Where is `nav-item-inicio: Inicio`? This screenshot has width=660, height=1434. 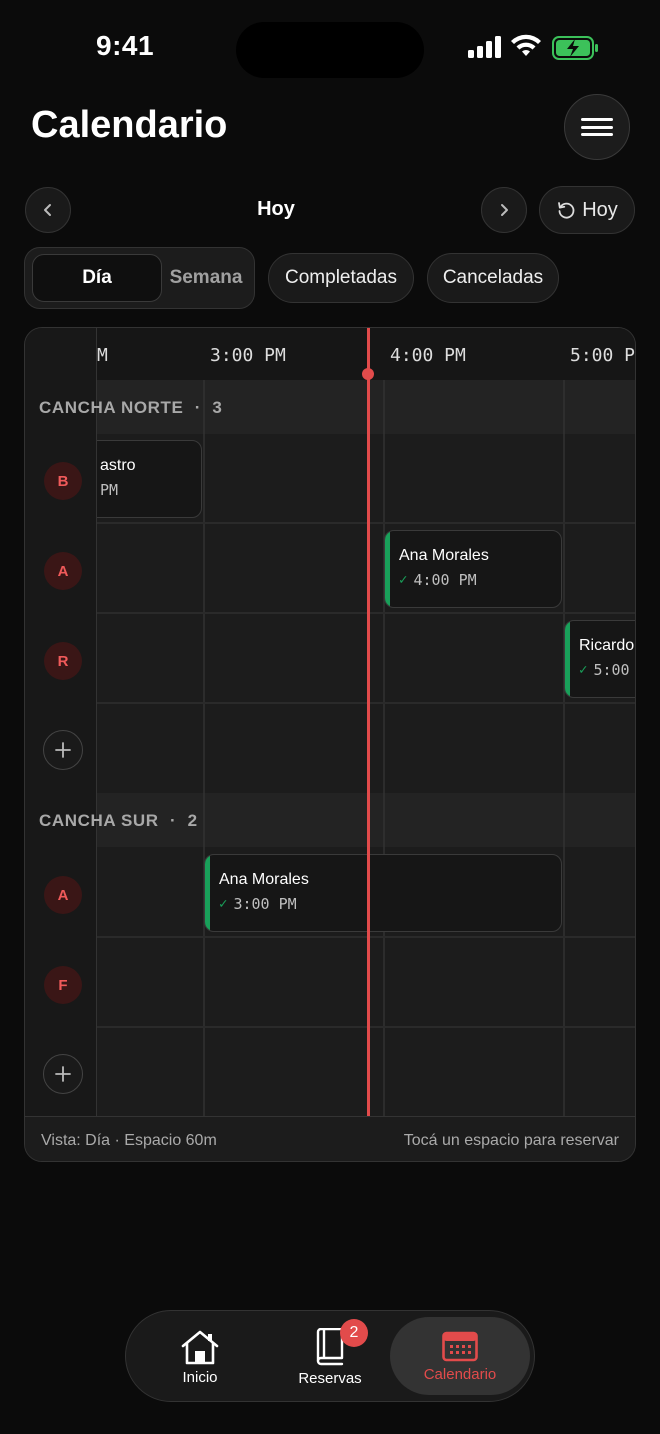
nav-item-inicio: Inicio is located at coordinates (200, 1357).